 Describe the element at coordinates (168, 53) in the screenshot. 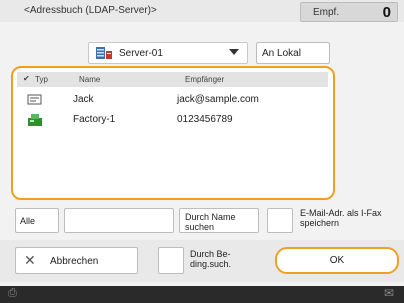

I see `server-select: Server-01` at that location.